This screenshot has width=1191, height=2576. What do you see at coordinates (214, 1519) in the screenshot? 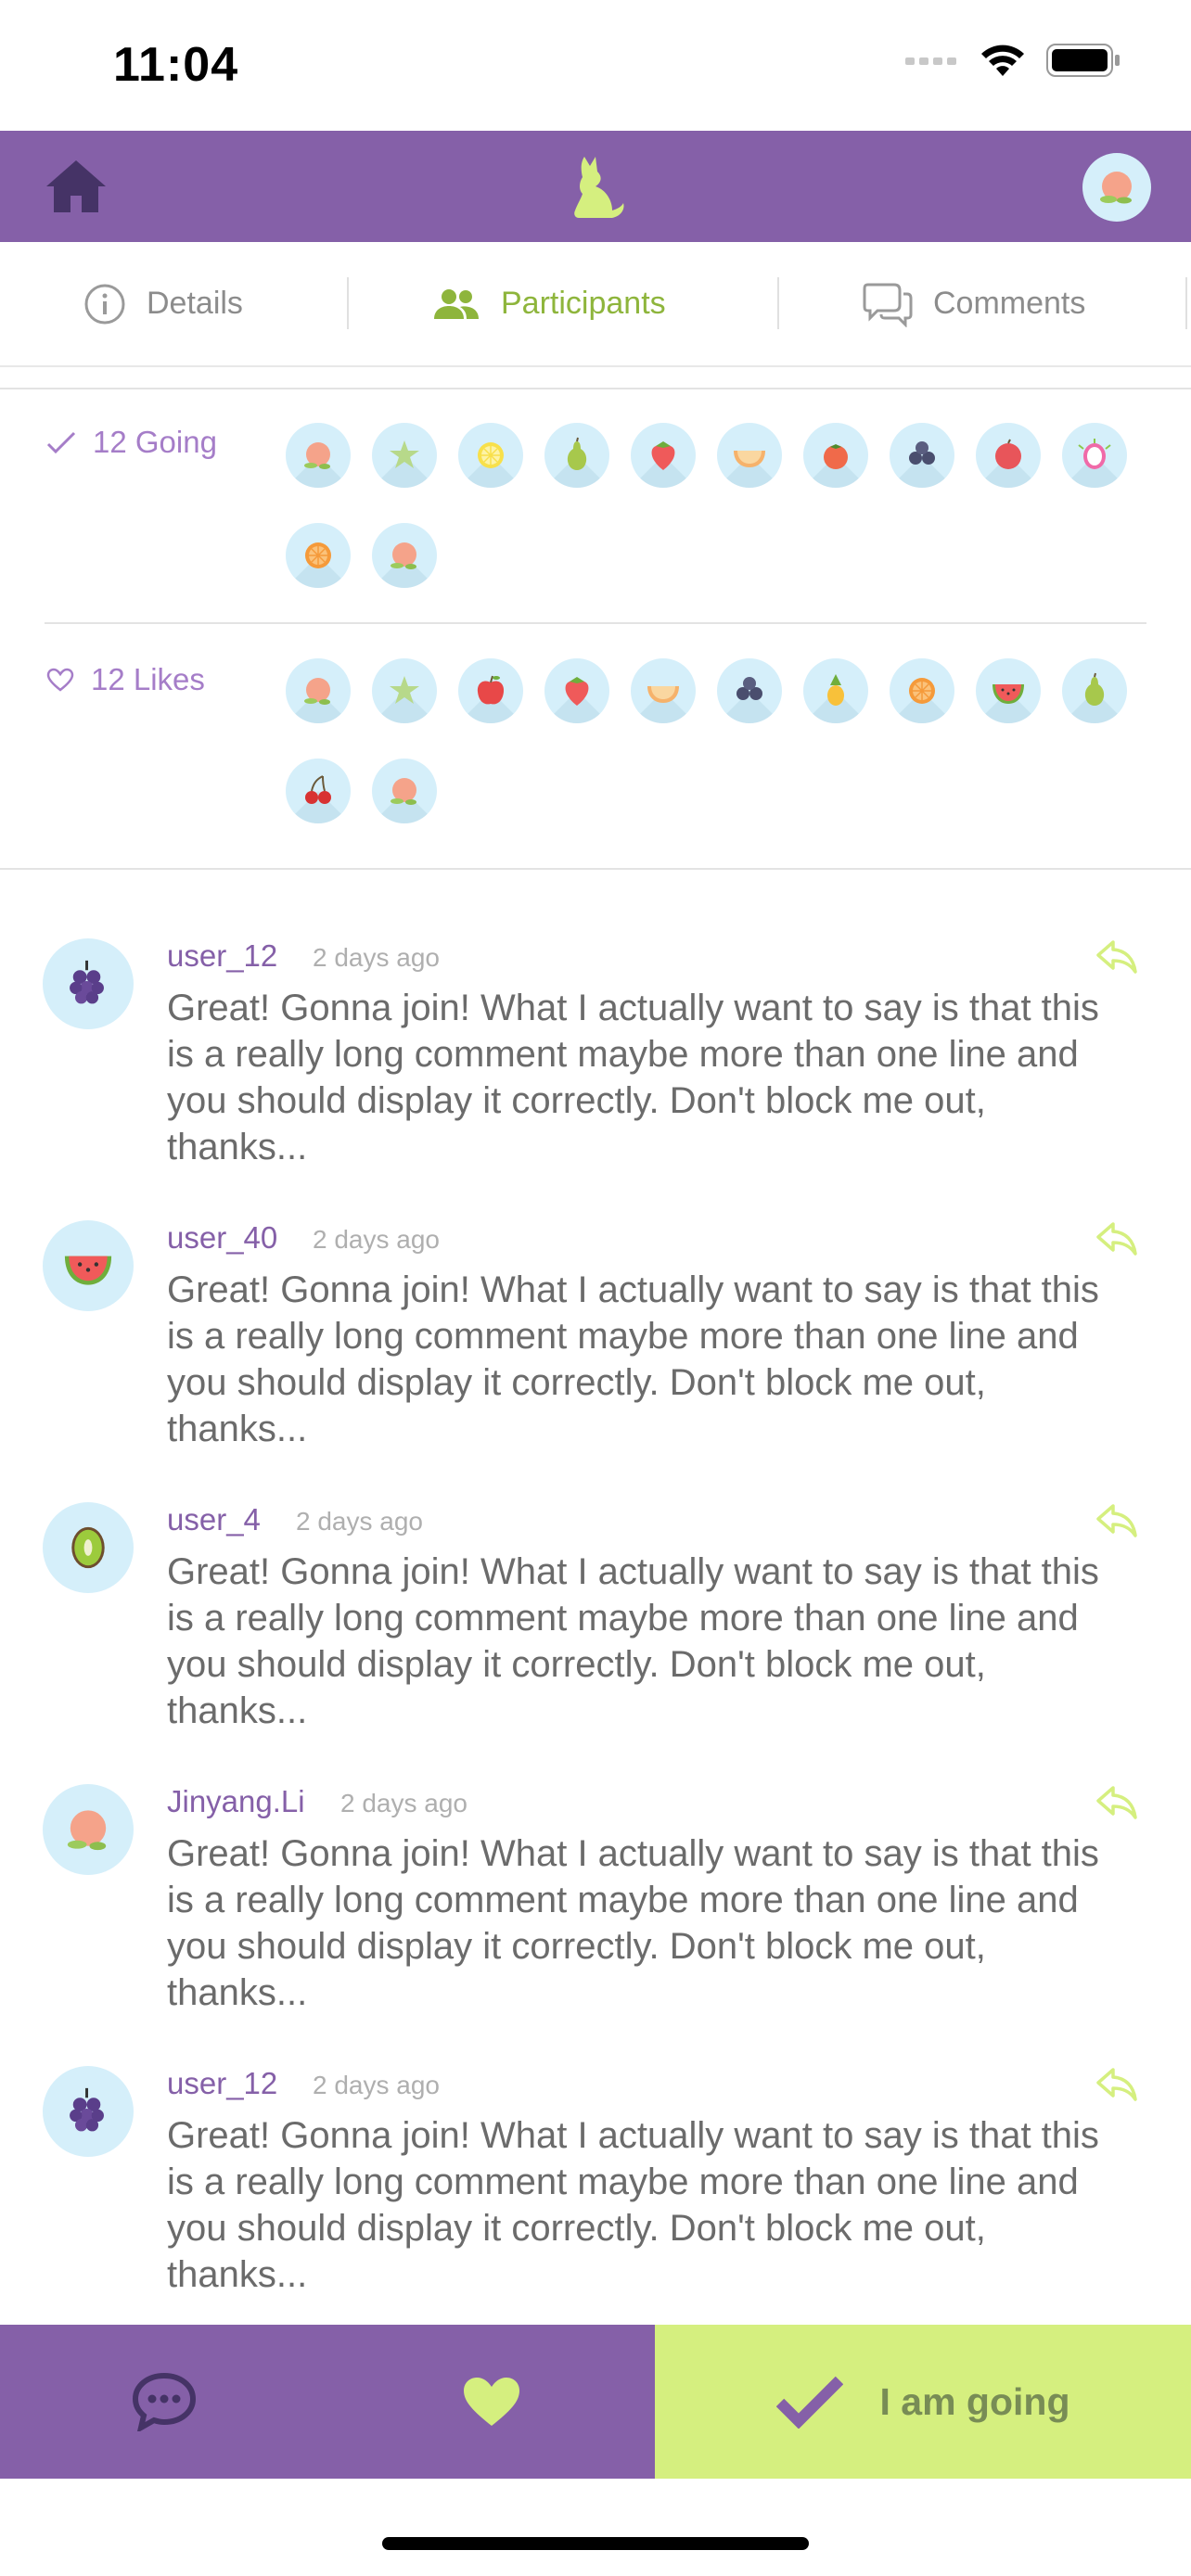
I see `comment-username: user_4` at bounding box center [214, 1519].